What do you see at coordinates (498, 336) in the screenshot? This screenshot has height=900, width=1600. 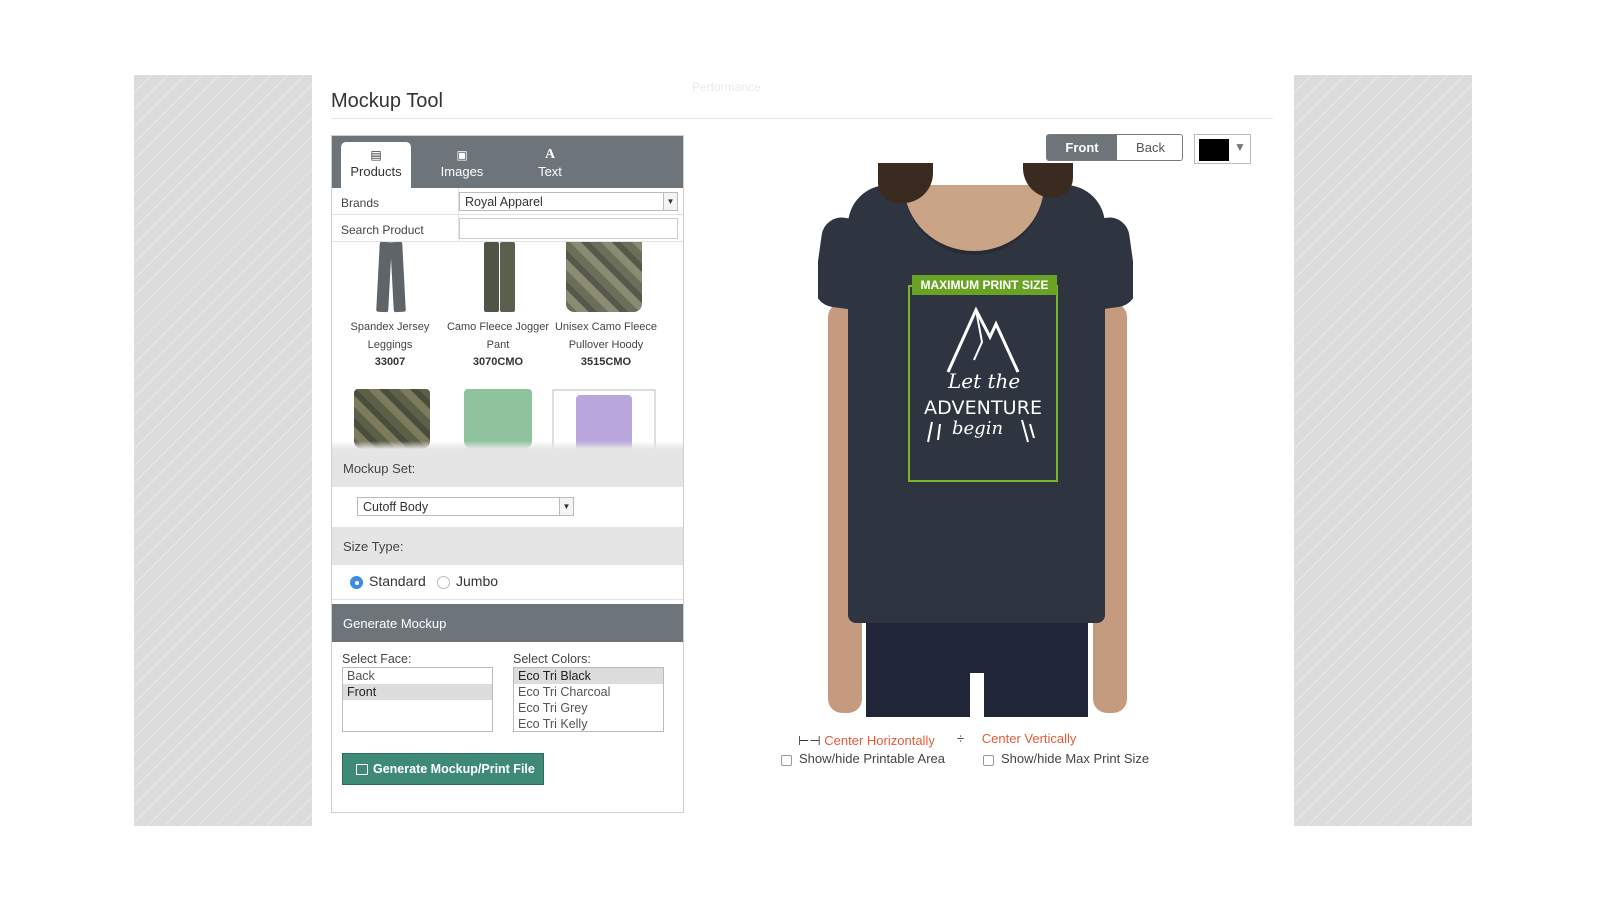 I see `product-name: Camo Fleece Jogger Pant` at bounding box center [498, 336].